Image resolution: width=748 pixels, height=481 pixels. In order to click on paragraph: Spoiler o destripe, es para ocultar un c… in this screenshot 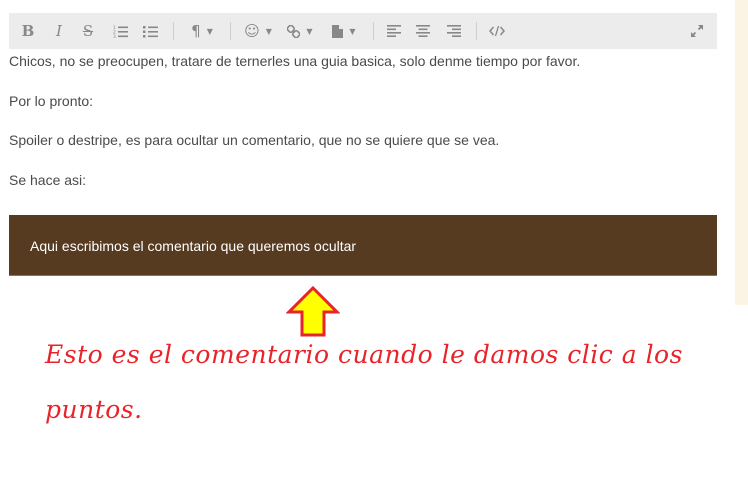, I will do `click(254, 140)`.